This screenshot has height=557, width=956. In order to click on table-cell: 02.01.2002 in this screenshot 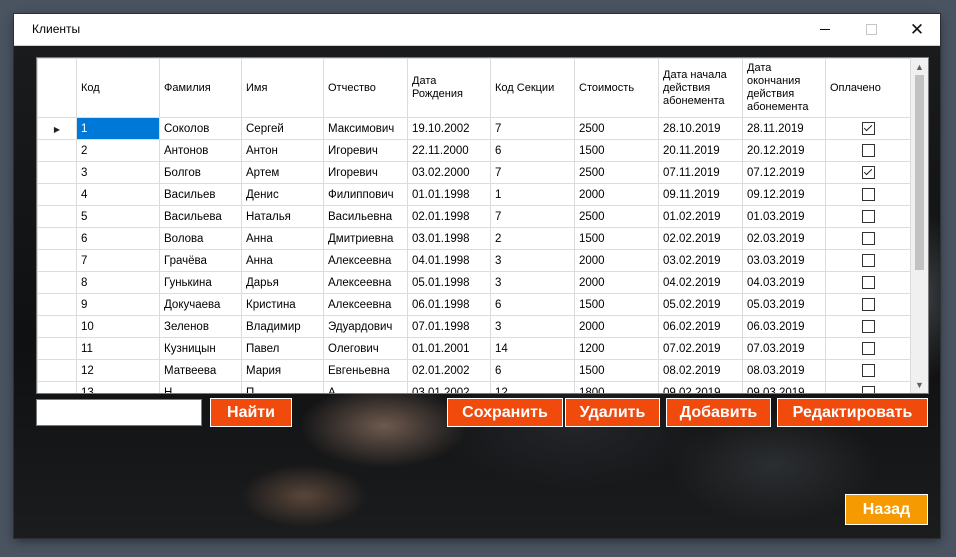, I will do `click(449, 370)`.